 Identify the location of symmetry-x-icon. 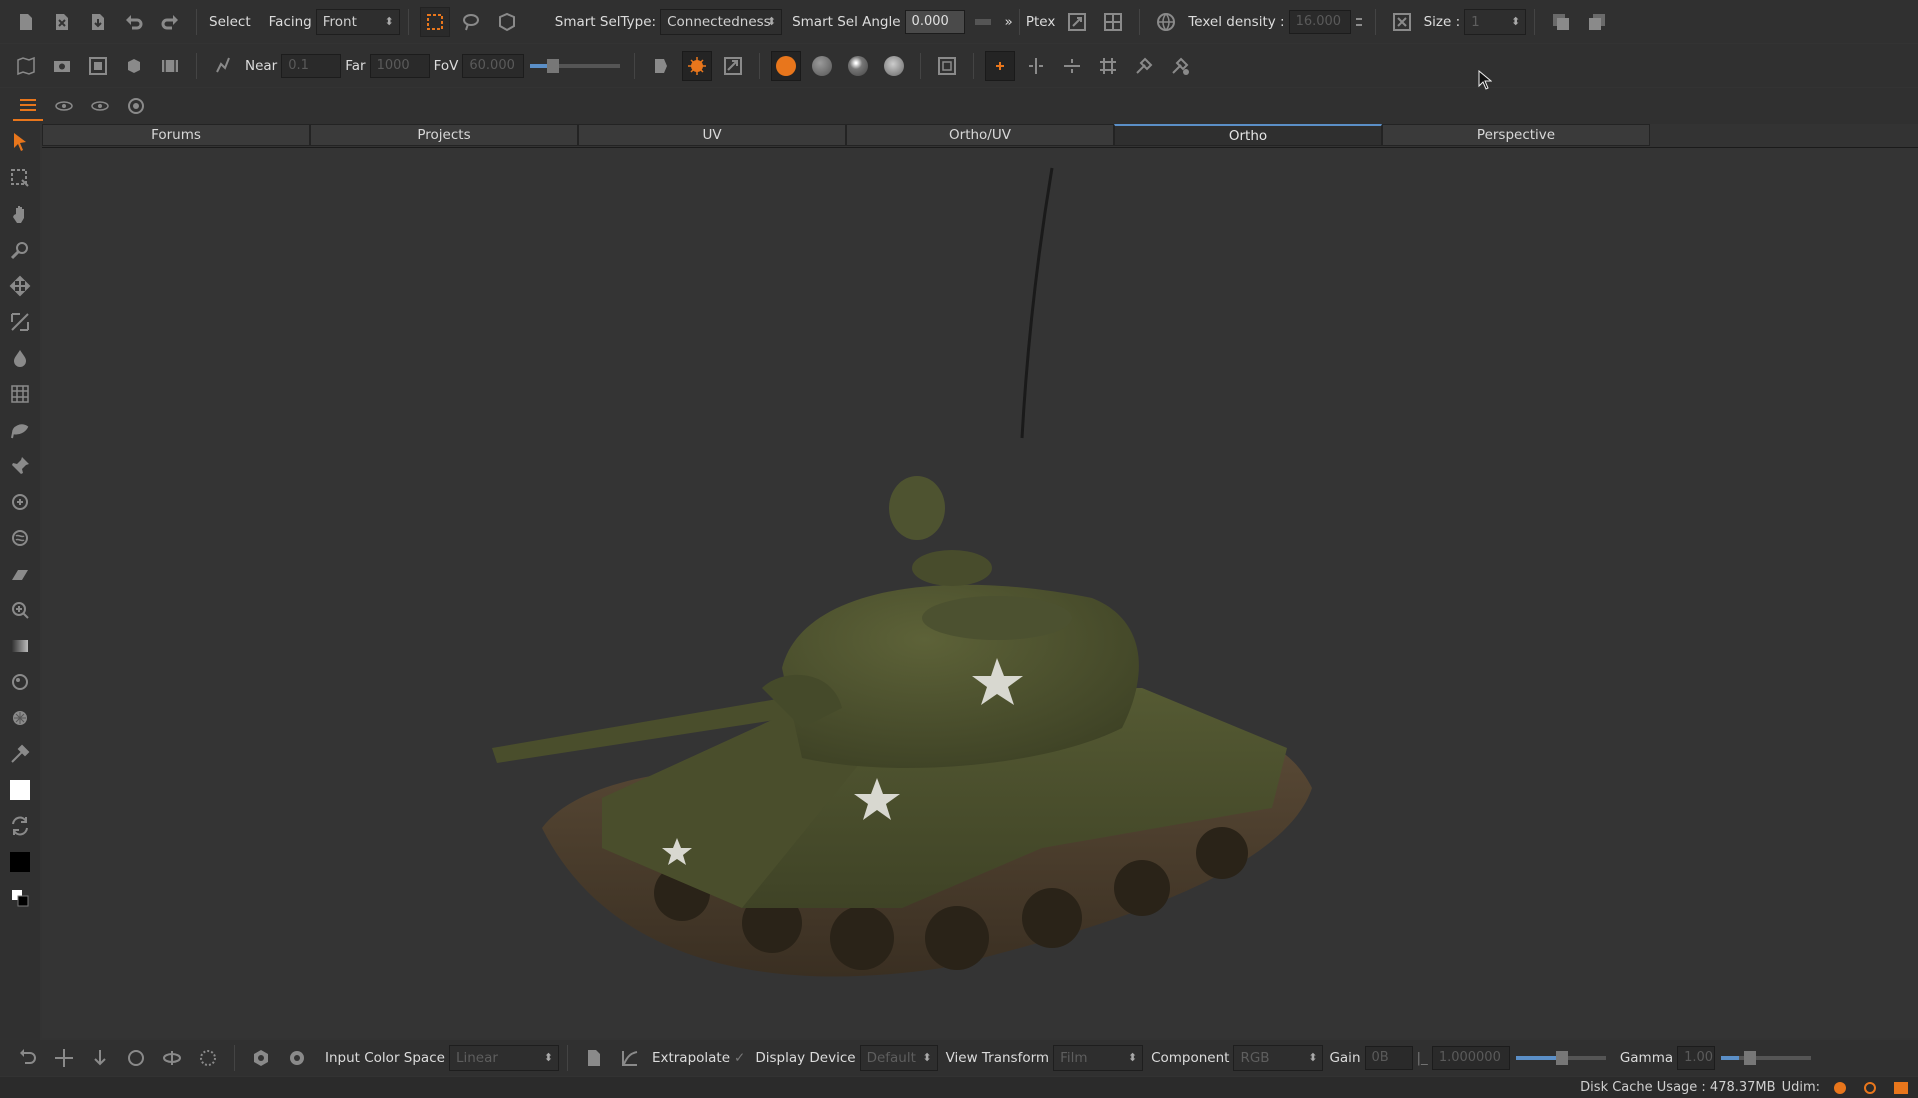
(1036, 66).